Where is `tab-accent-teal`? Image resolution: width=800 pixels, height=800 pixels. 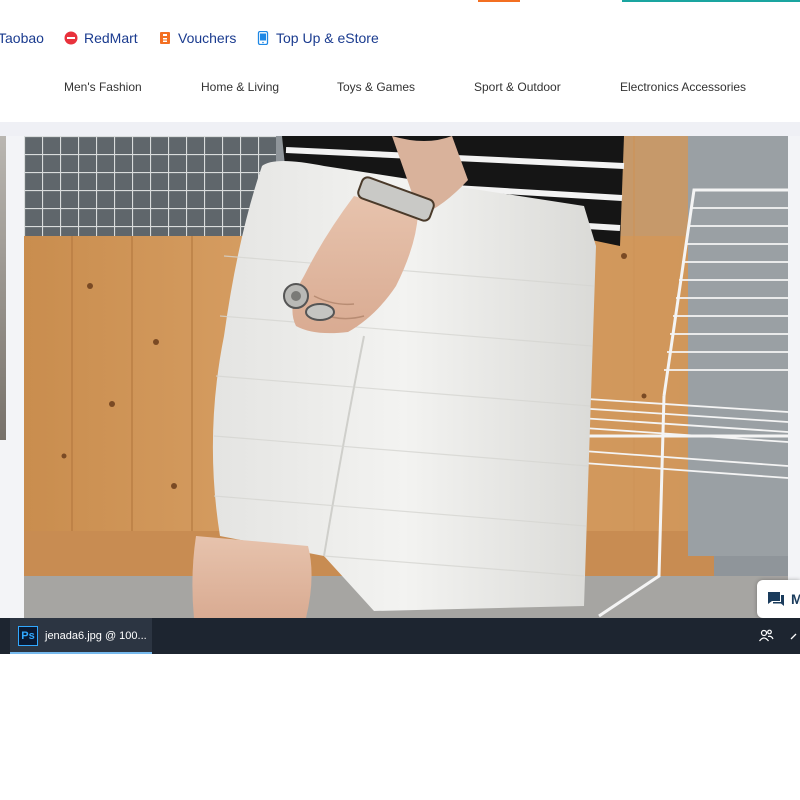 tab-accent-teal is located at coordinates (711, 1).